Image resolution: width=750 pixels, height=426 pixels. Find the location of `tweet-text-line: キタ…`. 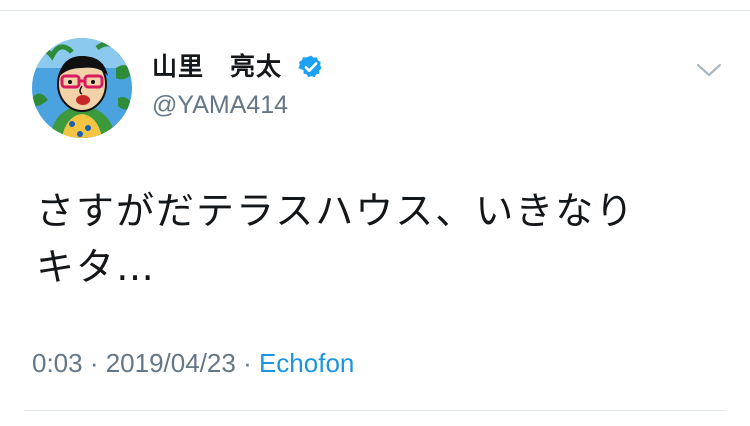

tweet-text-line: キタ… is located at coordinates (96, 267).